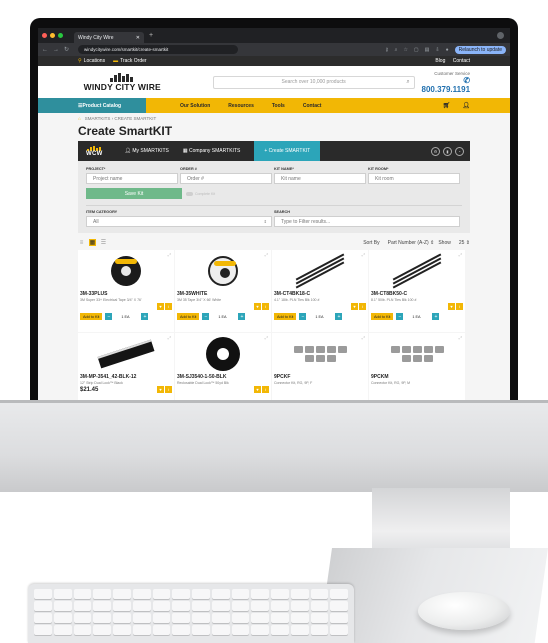  I want to click on home-icon: ⌂, so click(79, 118).